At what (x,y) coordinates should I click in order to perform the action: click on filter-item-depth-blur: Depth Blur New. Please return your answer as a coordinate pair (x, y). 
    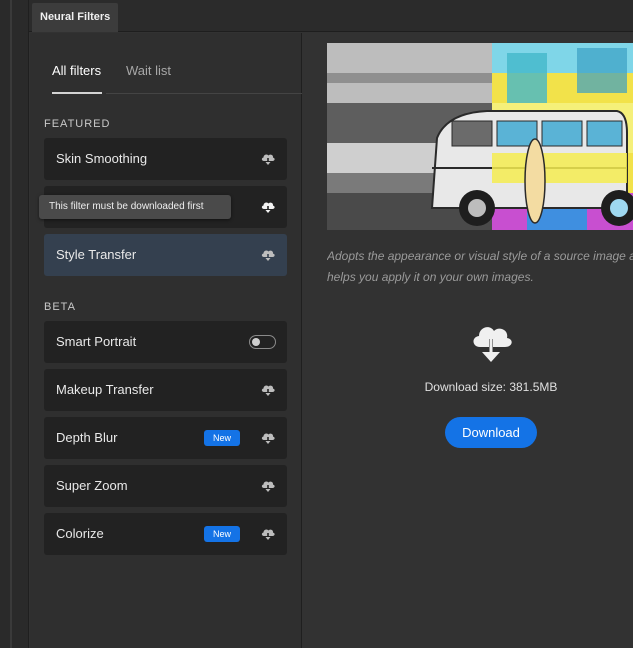
    Looking at the image, I should click on (165, 438).